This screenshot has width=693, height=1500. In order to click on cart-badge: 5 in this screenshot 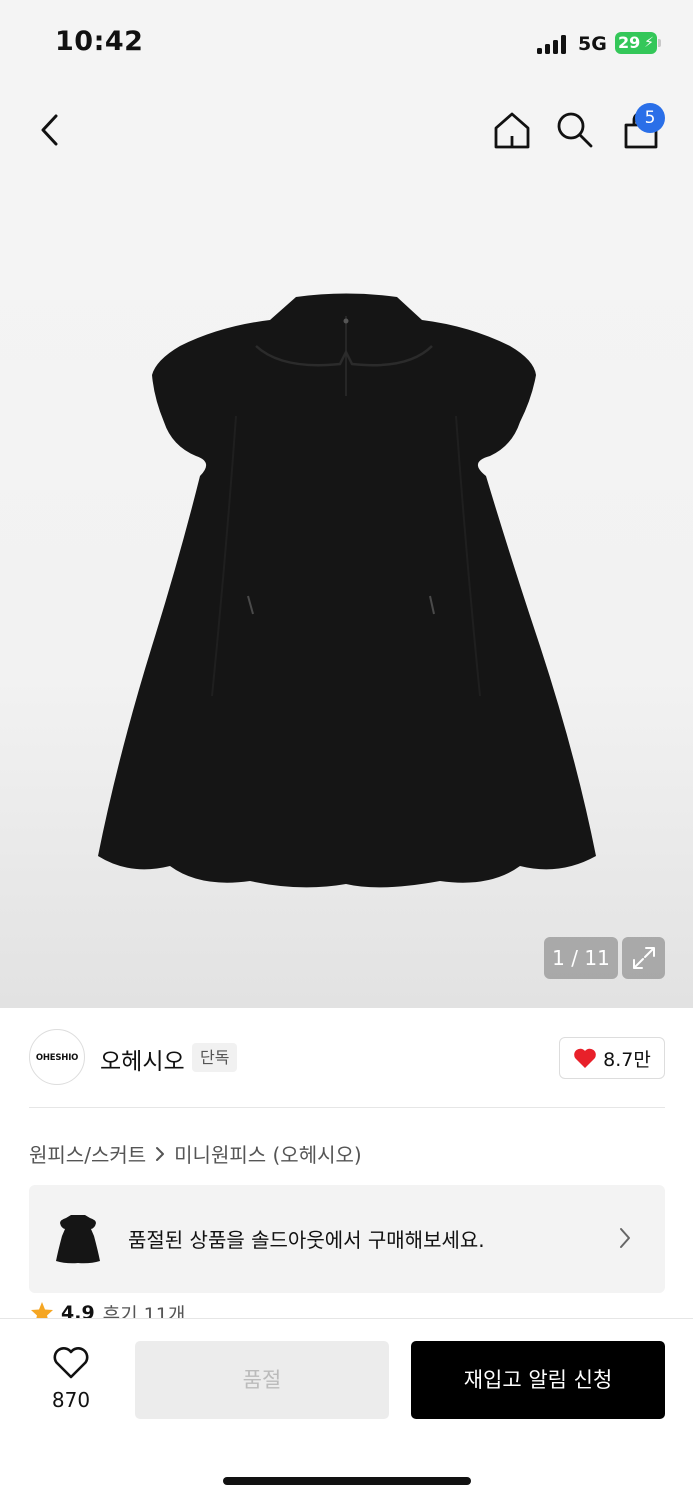, I will do `click(650, 118)`.